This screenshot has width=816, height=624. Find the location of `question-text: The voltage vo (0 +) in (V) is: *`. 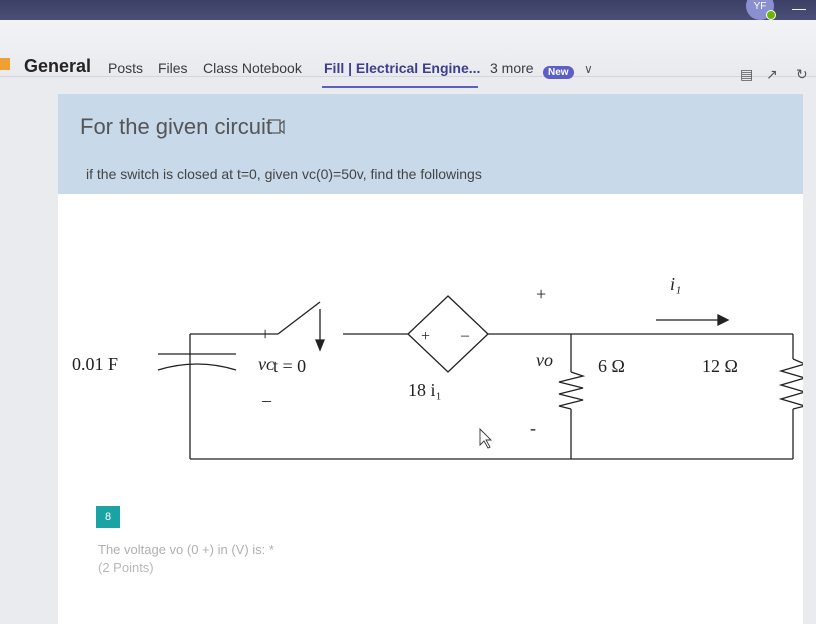

question-text: The voltage vo (0 +) in (V) is: * is located at coordinates (186, 549).